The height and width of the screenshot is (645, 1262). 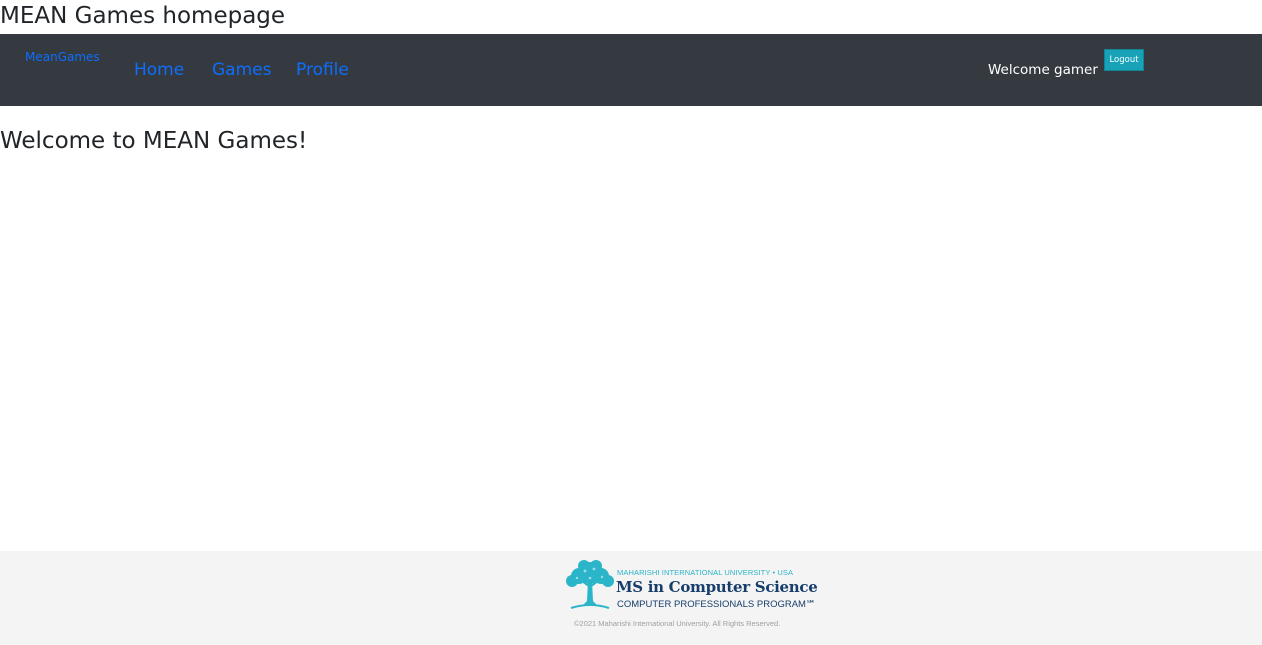 I want to click on welcome-heading: Welcome to MEAN Games!, so click(x=154, y=141).